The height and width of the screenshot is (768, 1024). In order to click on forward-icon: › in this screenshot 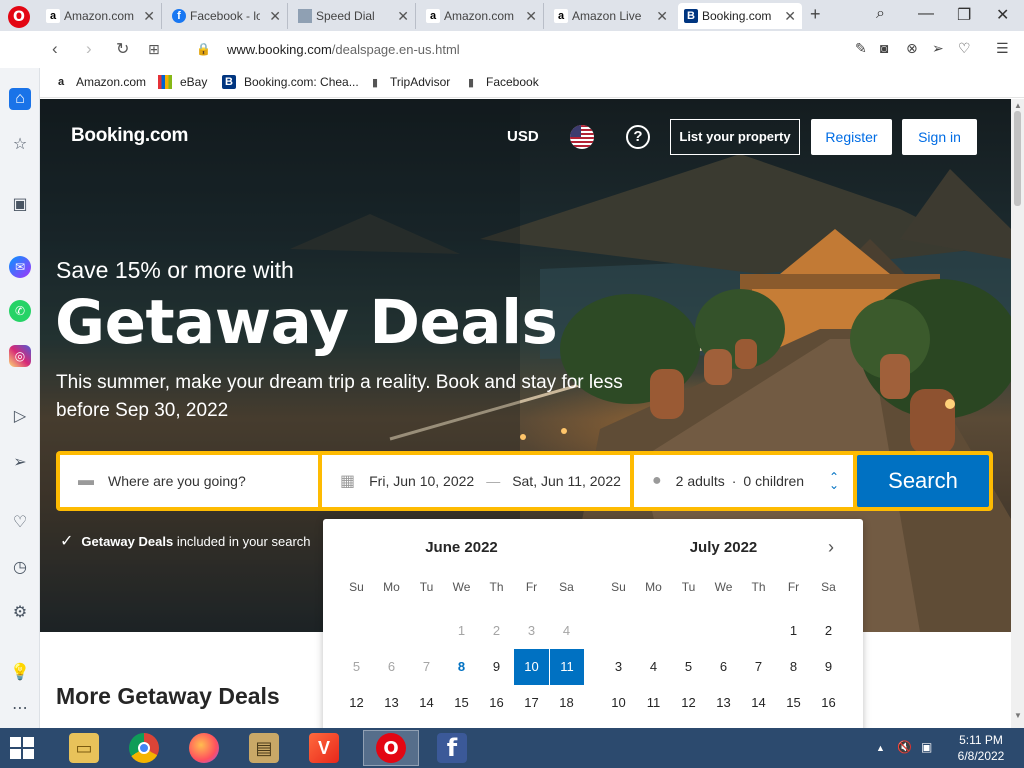, I will do `click(89, 49)`.